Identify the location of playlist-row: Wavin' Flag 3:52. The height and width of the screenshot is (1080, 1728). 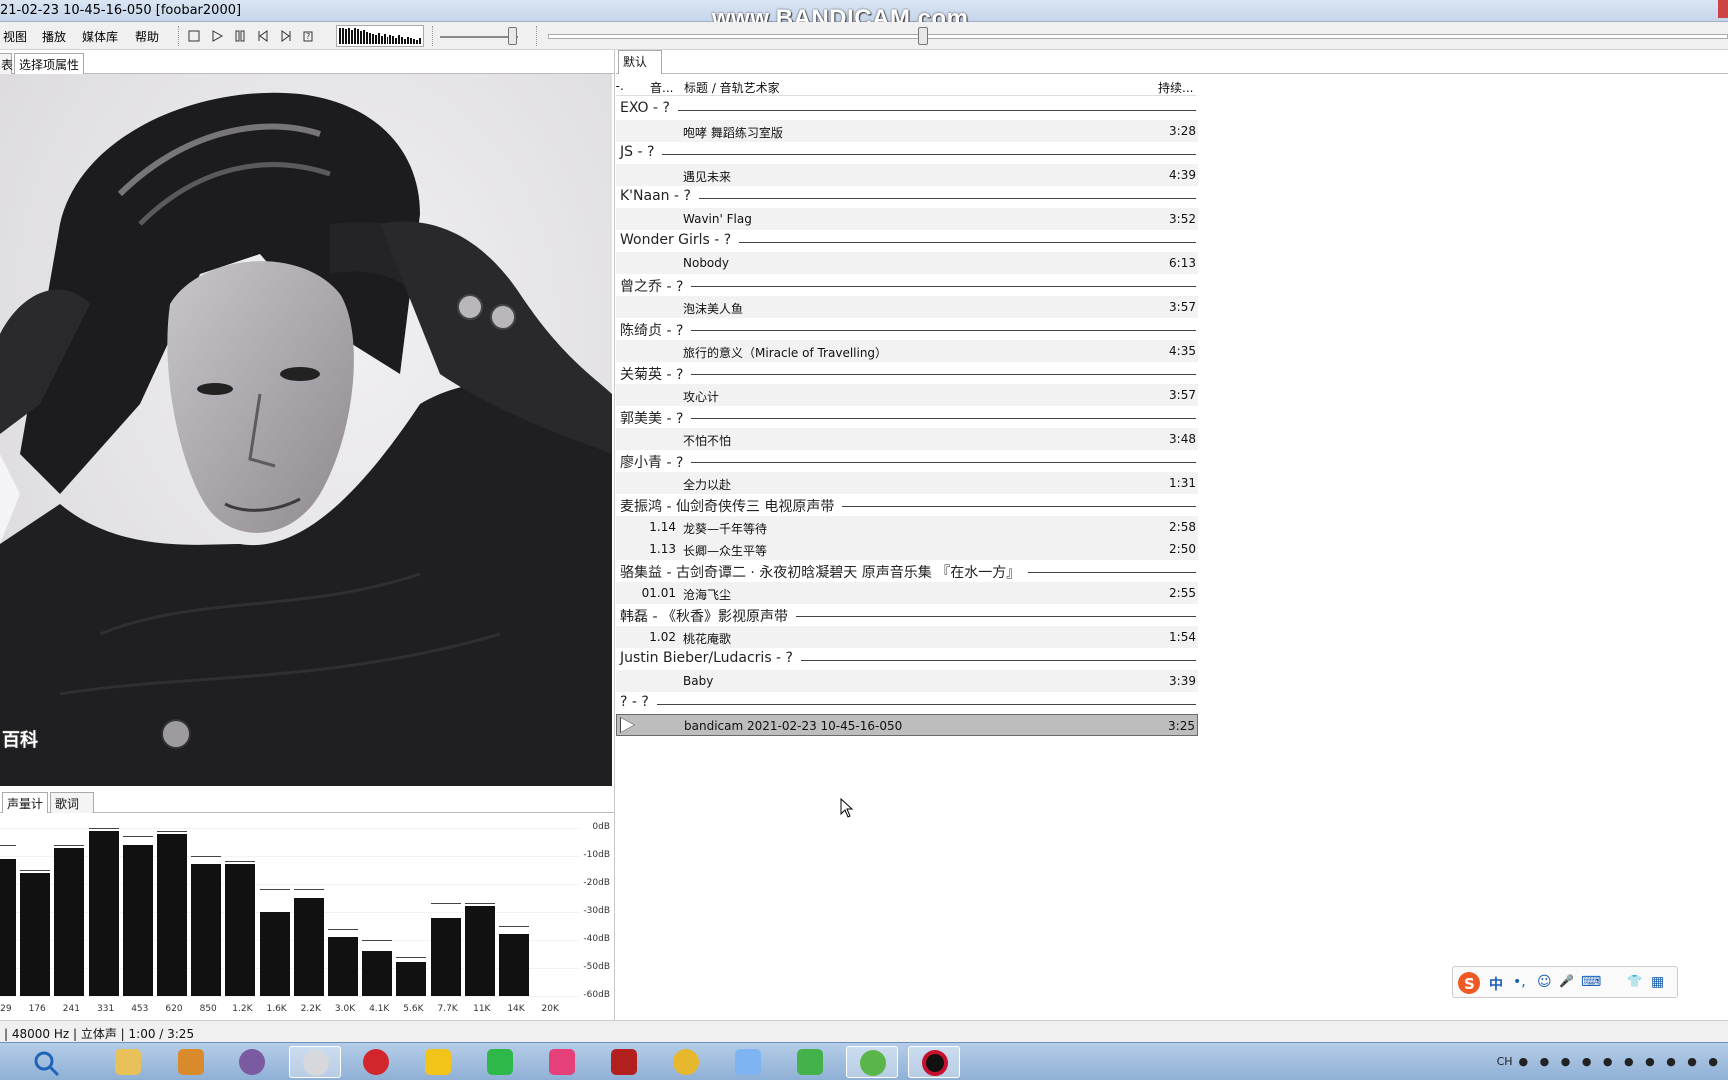
(907, 219).